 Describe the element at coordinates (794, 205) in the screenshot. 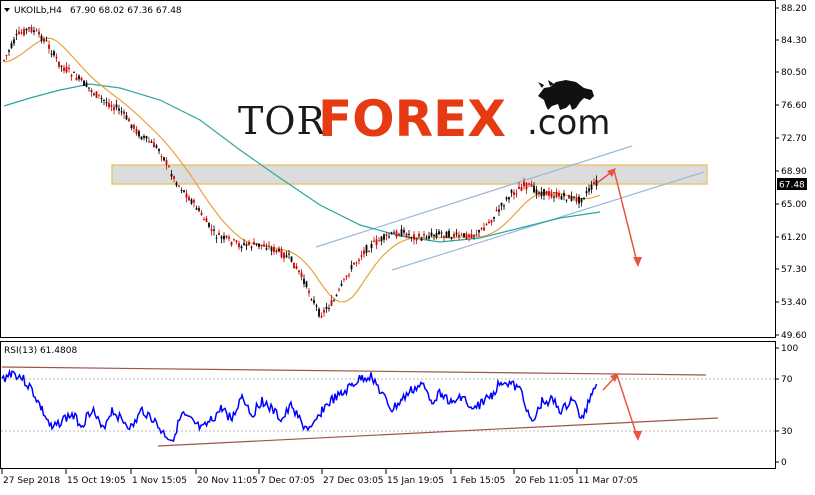

I see `price-tick-label: 65.00` at that location.